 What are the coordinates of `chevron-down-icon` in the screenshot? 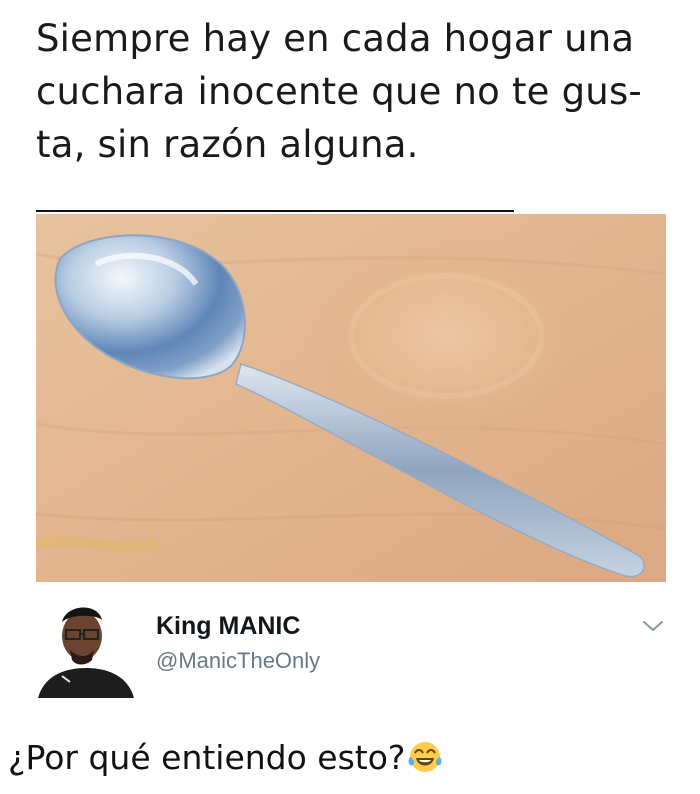 It's located at (653, 626).